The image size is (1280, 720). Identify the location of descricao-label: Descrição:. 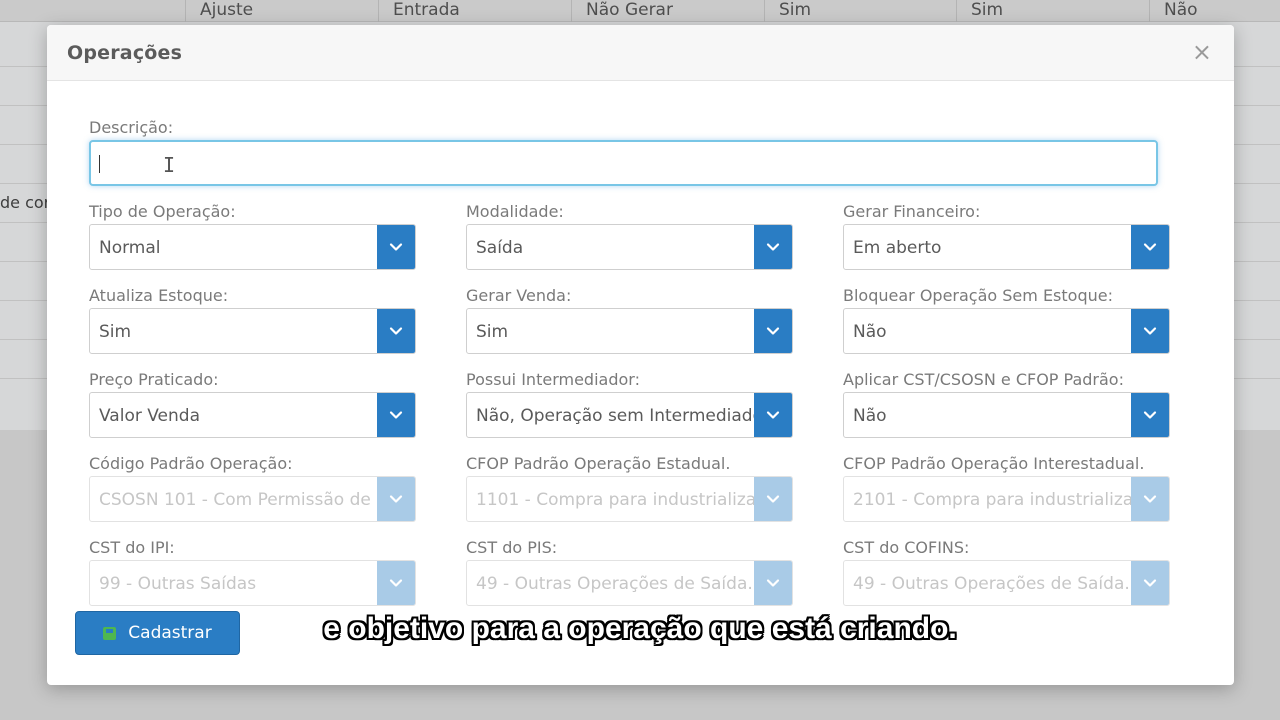
(131, 127).